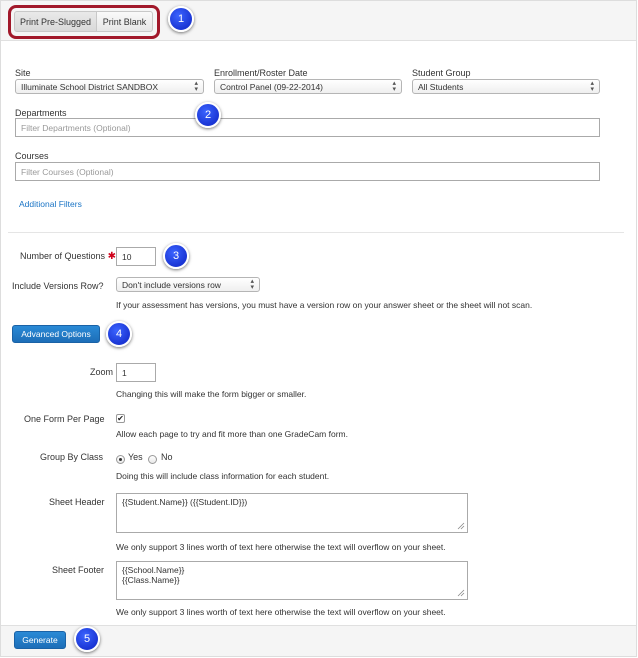 This screenshot has height=658, width=638. Describe the element at coordinates (32, 156) in the screenshot. I see `courses-label: Courses` at that location.